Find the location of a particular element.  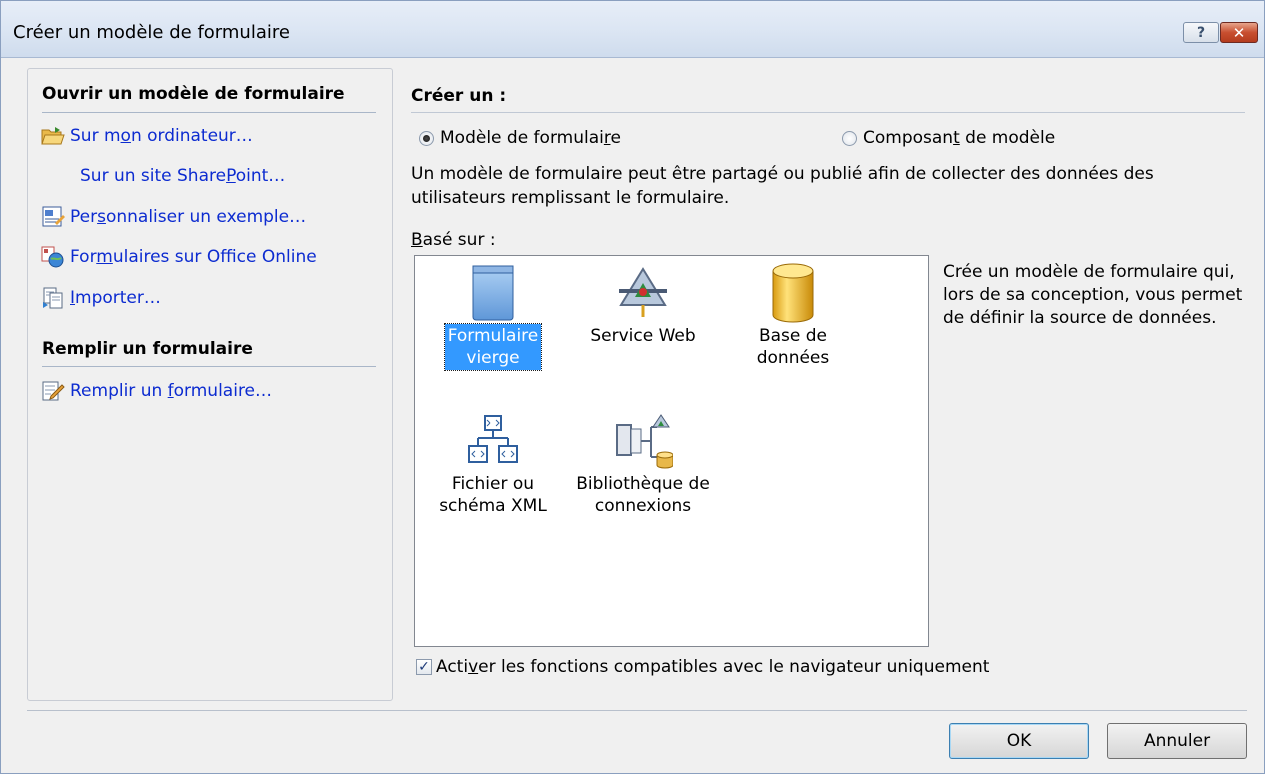

tile-database: Base de données is located at coordinates (793, 316).